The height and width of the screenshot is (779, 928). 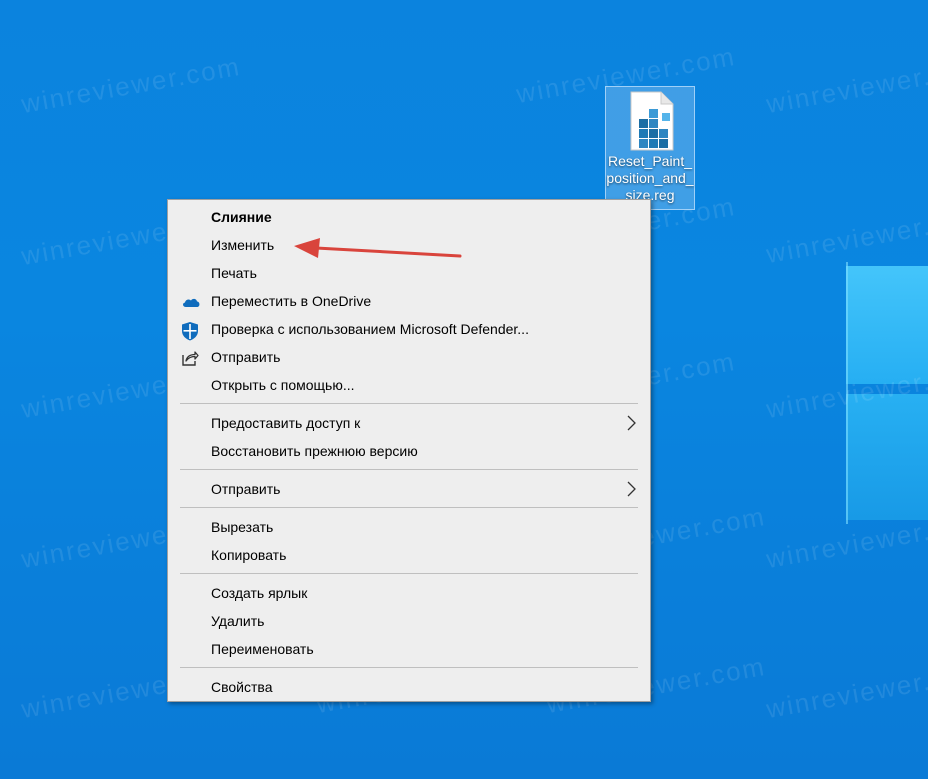 What do you see at coordinates (409, 527) in the screenshot?
I see `menu-item-3-0: Вырезать` at bounding box center [409, 527].